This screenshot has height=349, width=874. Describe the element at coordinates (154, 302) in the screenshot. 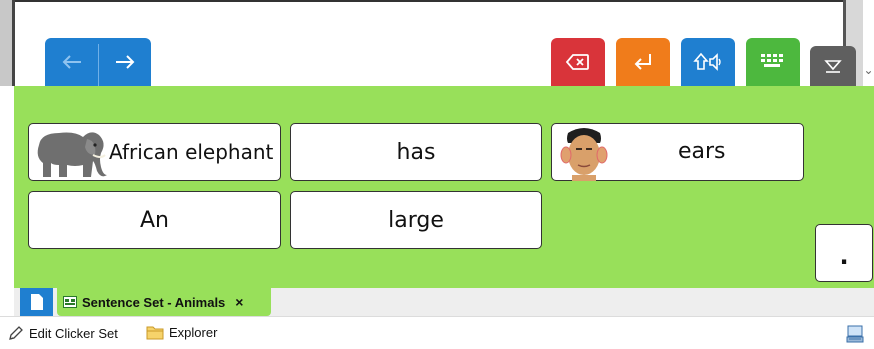

I see `tab-label: Sentence Set - Animals` at that location.